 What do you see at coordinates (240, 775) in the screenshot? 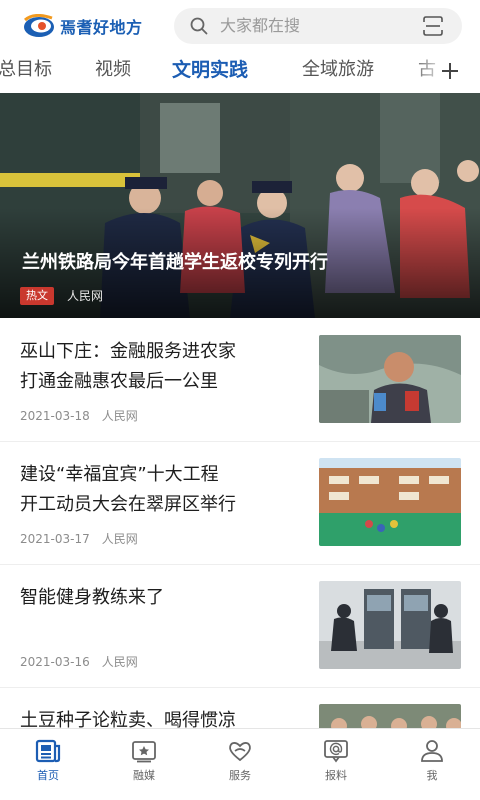
I see `nav-label: 服务` at bounding box center [240, 775].